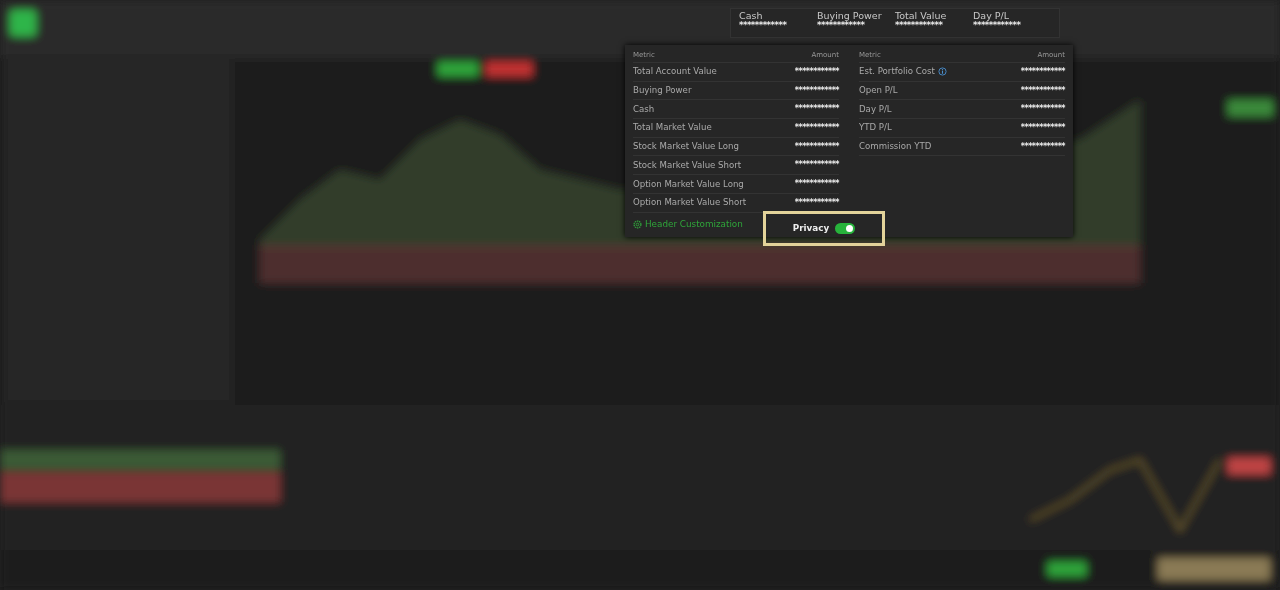 This screenshot has width=1280, height=590. What do you see at coordinates (921, 16) in the screenshot?
I see `stat-label: Total Value` at bounding box center [921, 16].